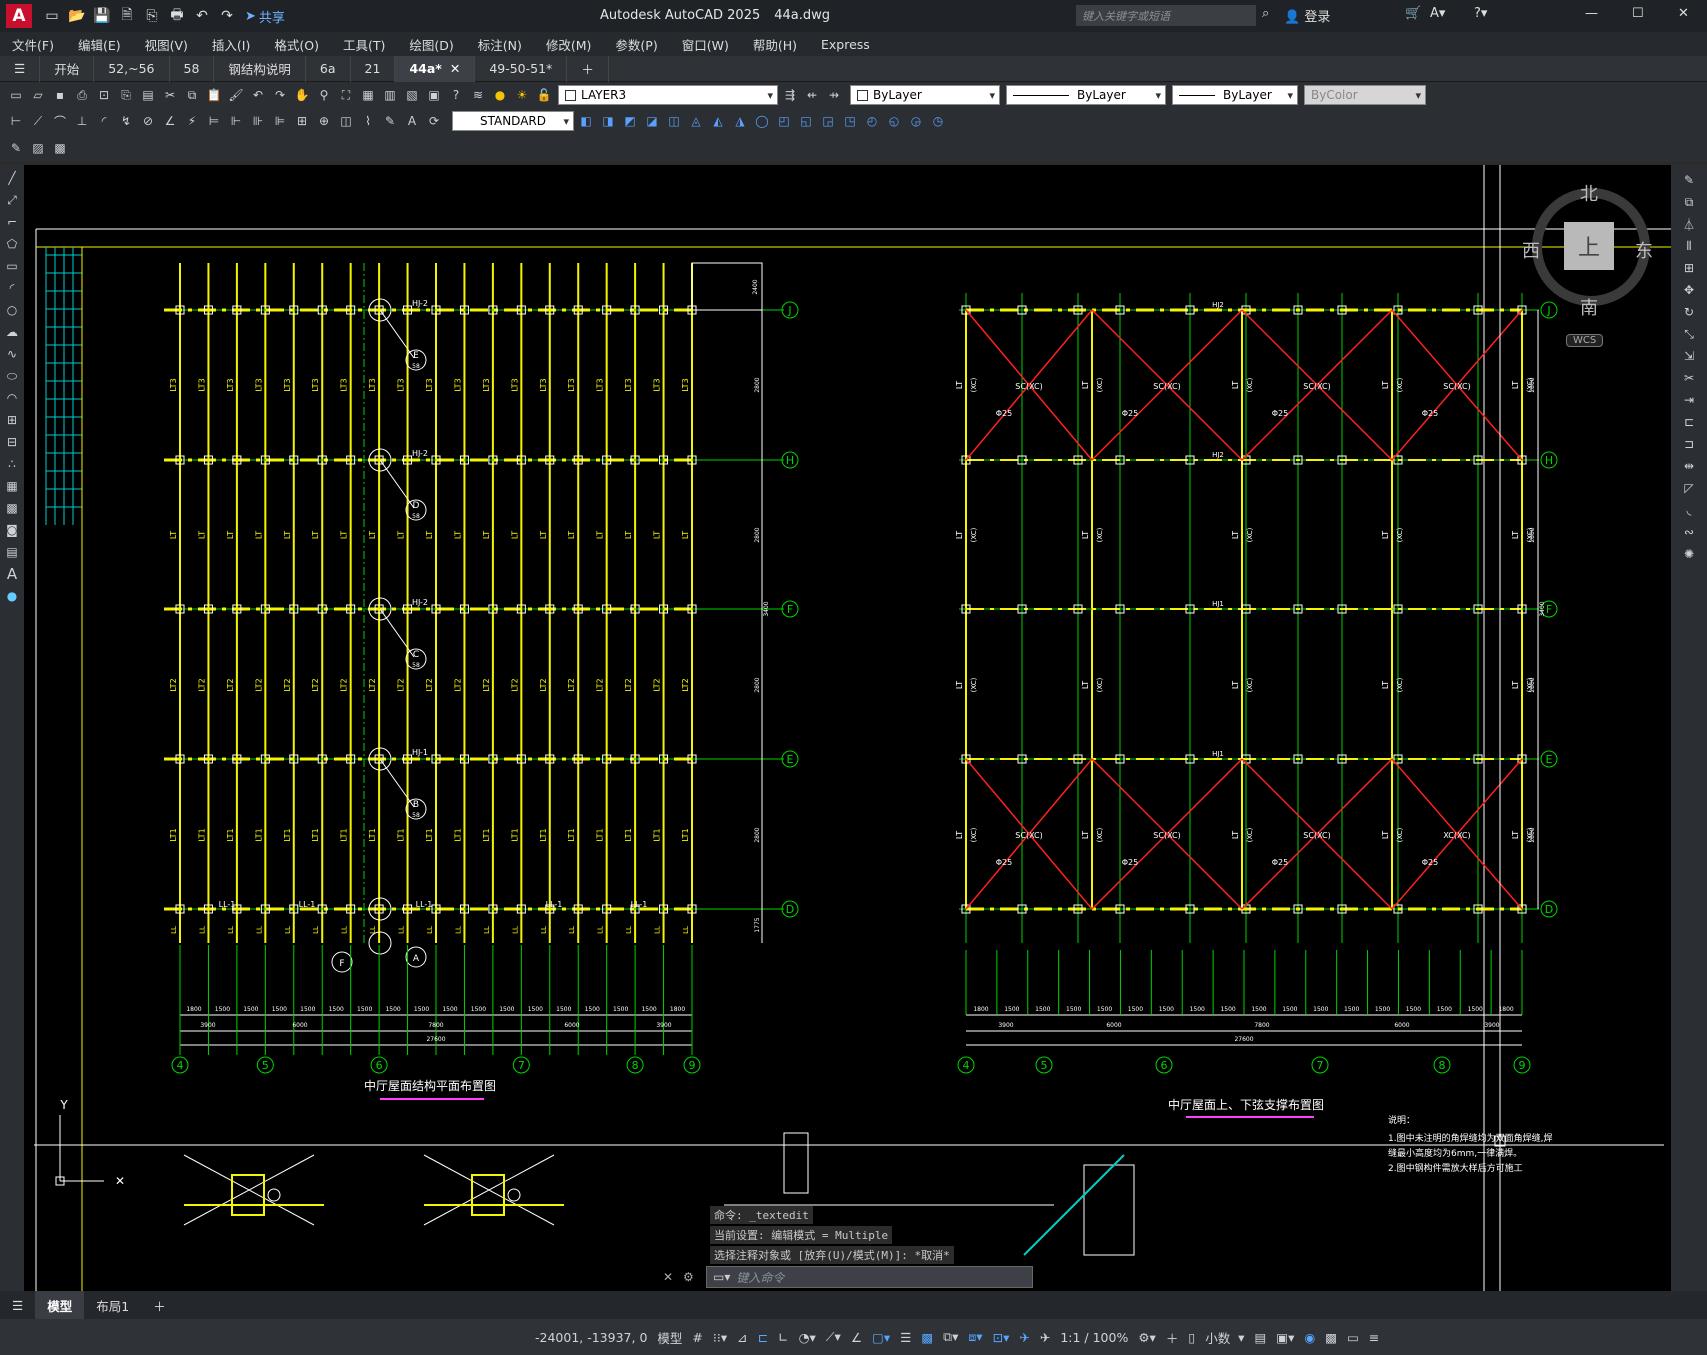 The width and height of the screenshot is (1707, 1355). I want to click on viewcube-west: 西, so click(1531, 250).